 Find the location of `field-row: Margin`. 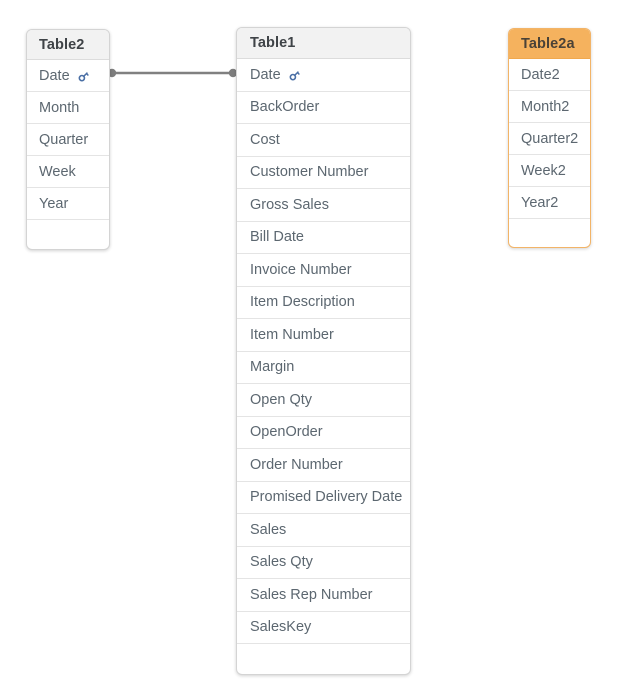

field-row: Margin is located at coordinates (323, 368).